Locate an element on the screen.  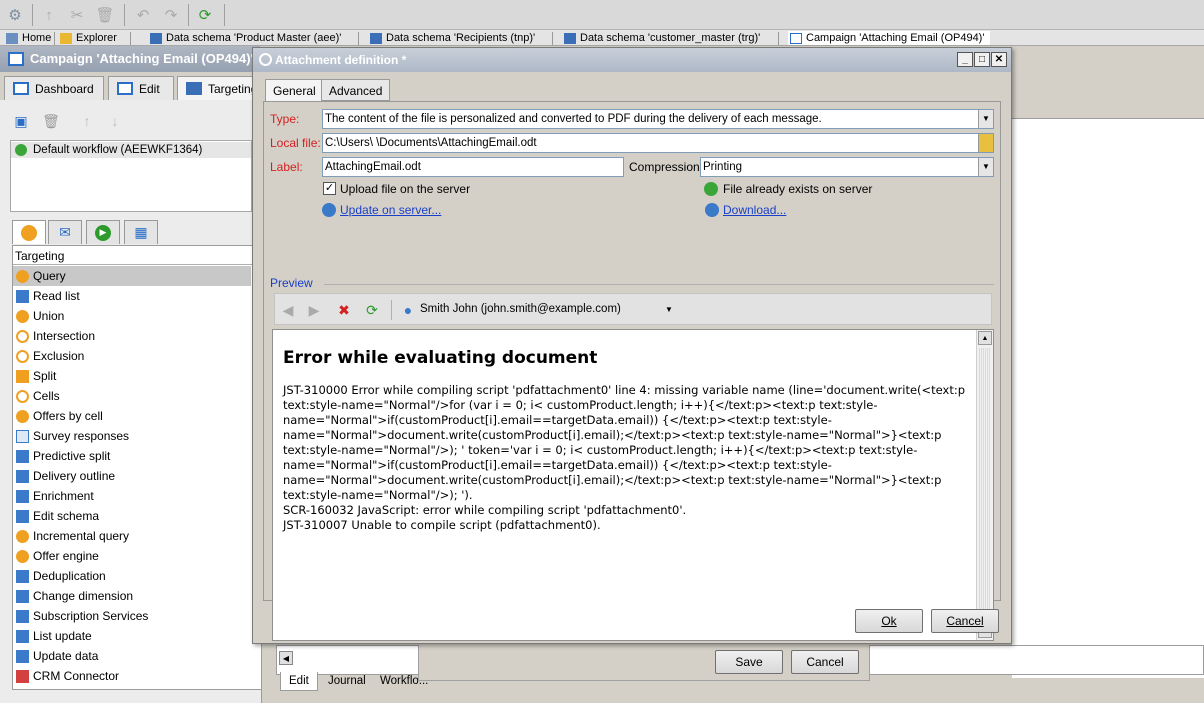
tab-schema-recipients: Data schema 'Recipients (tnp)' is located at coordinates (451, 38).